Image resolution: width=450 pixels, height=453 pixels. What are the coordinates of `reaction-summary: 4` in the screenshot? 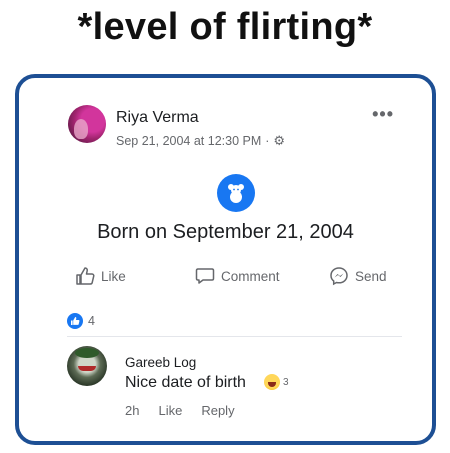 It's located at (81, 321).